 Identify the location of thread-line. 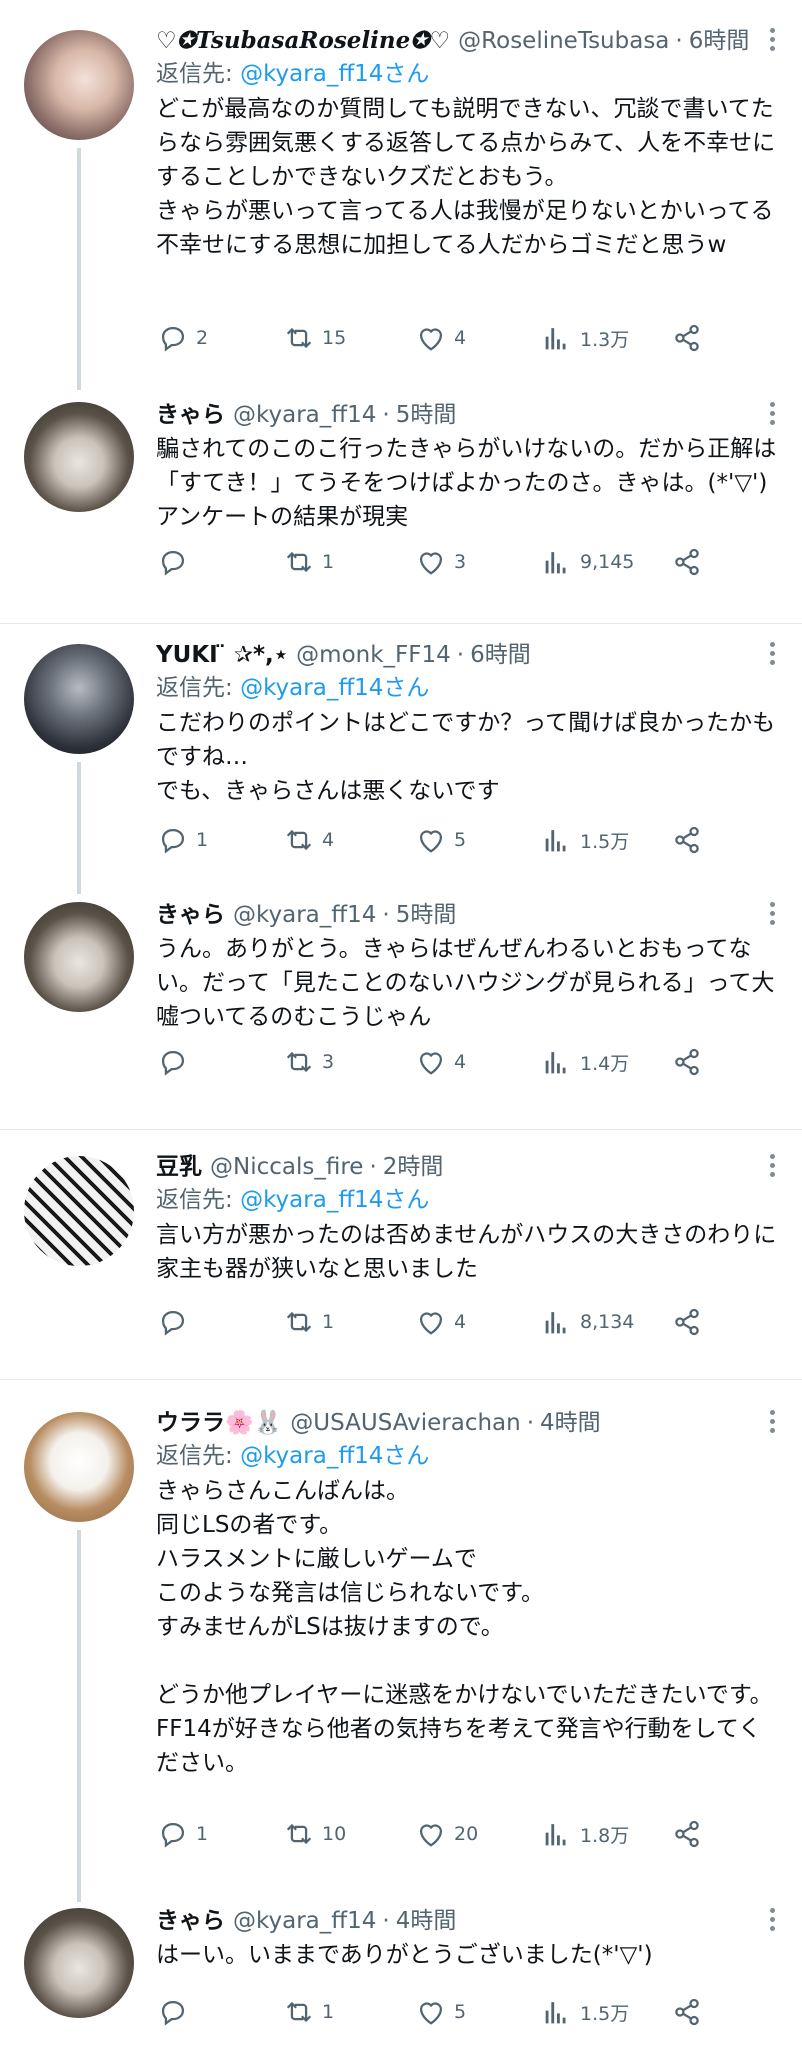
(79, 1716).